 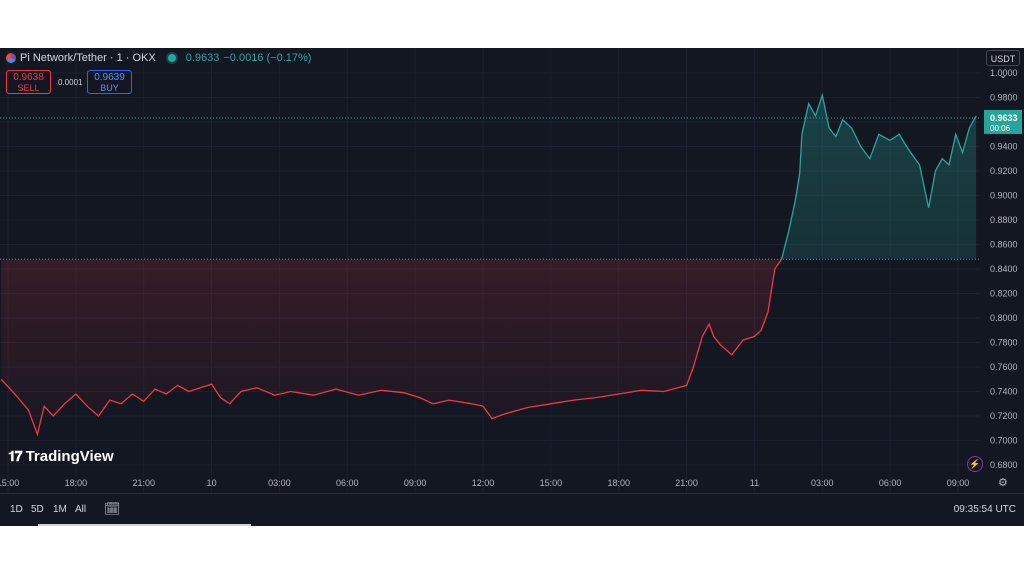 What do you see at coordinates (171, 58) in the screenshot?
I see `market-open-icon` at bounding box center [171, 58].